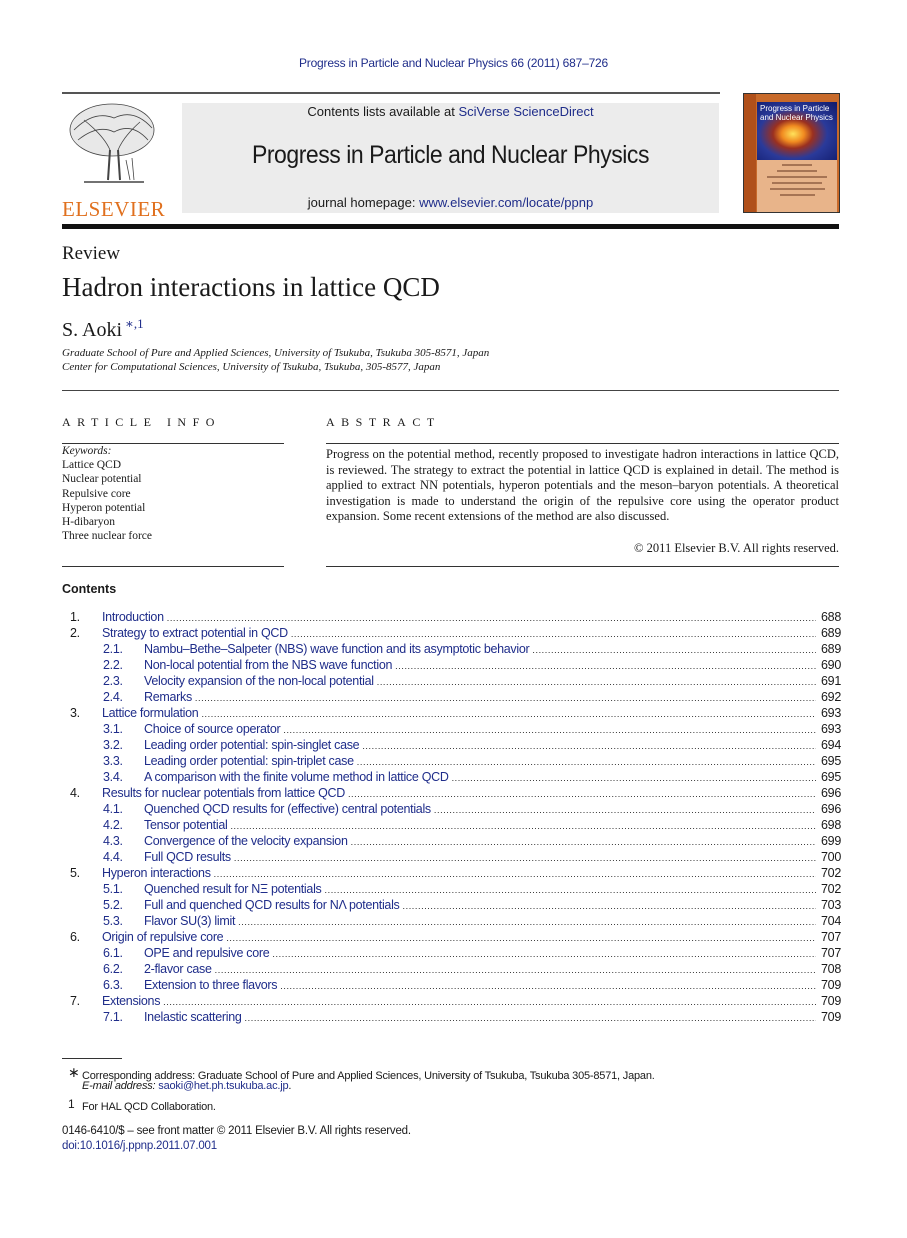 The height and width of the screenshot is (1238, 907). Describe the element at coordinates (114, 209) in the screenshot. I see `publisher-wordmark: ELSEVIER` at that location.